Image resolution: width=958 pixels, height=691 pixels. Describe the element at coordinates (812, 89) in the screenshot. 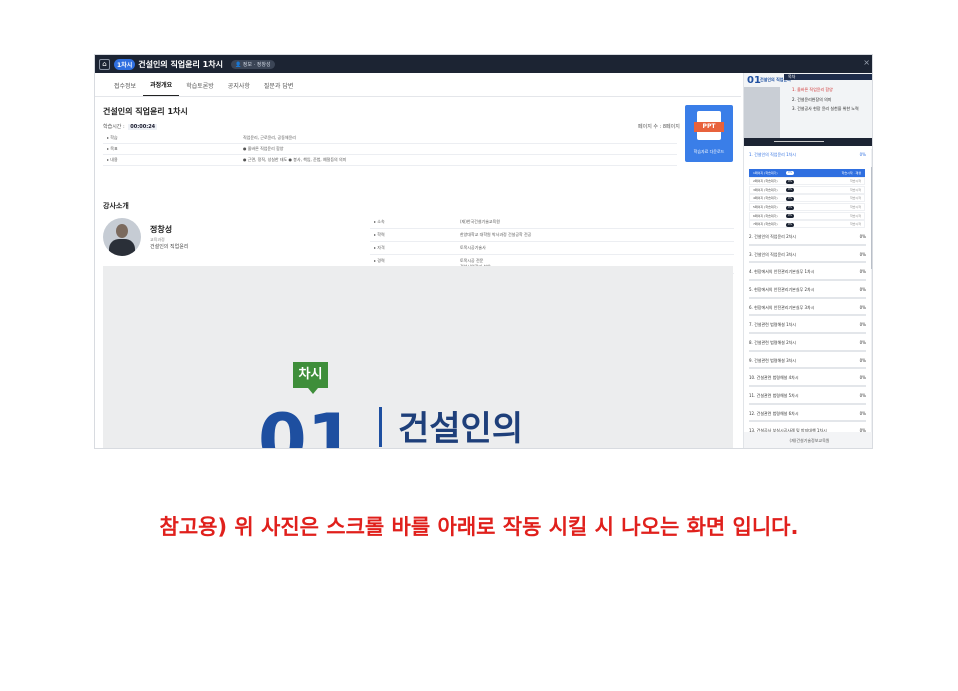

I see `video-toc-item: 1. 올바른 직업윤리 함양` at that location.